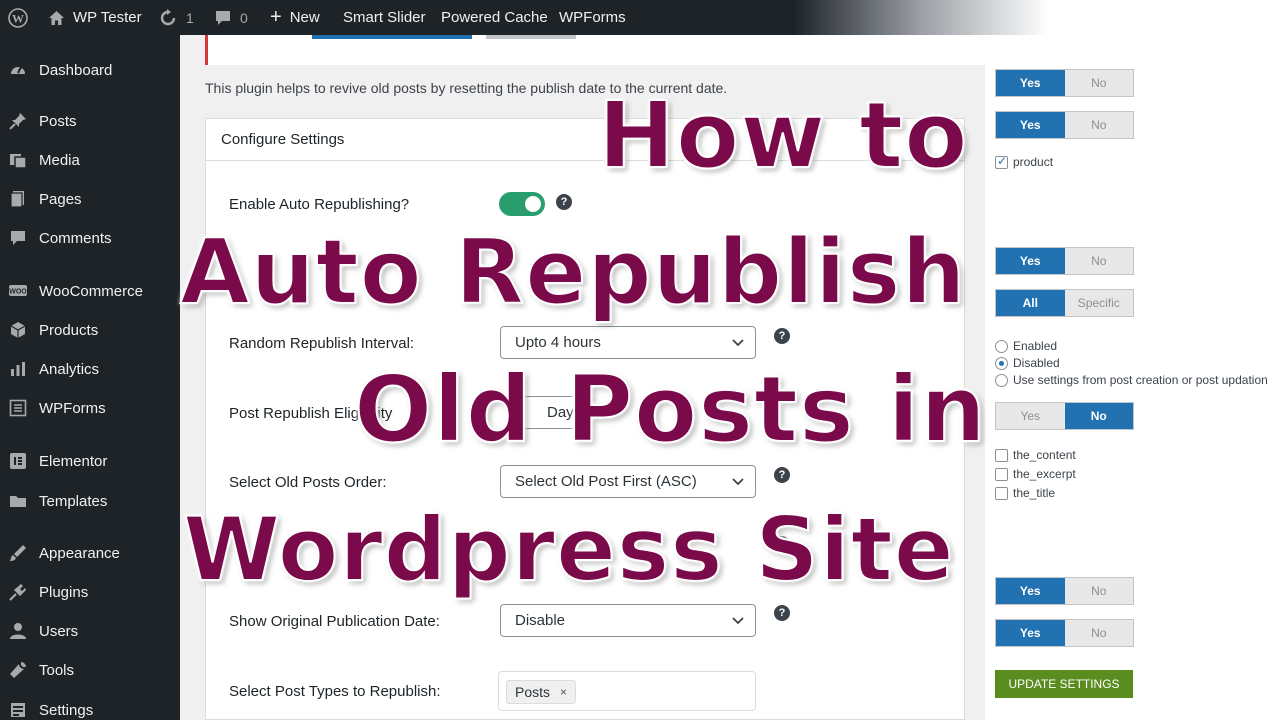 Image resolution: width=1280 pixels, height=728 pixels. Describe the element at coordinates (1035, 455) in the screenshot. I see `checkbox-the-content: the_content` at that location.